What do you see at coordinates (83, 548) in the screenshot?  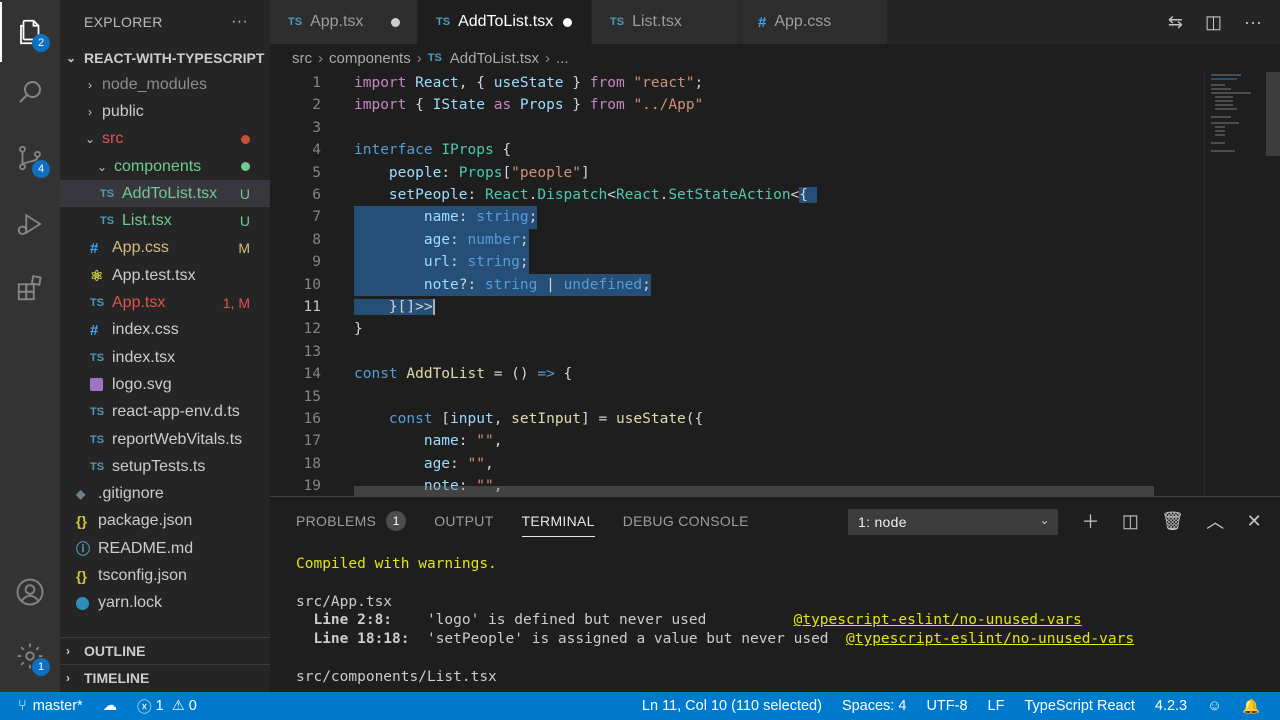 I see `info-file-icon: ⓘ` at bounding box center [83, 548].